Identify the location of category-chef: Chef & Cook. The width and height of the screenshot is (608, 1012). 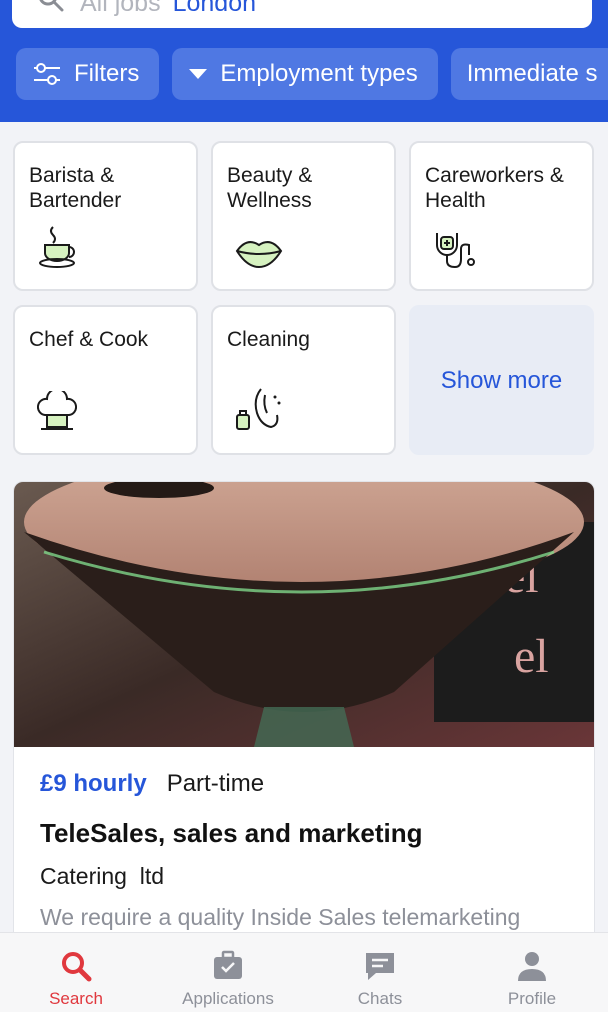
(105, 380).